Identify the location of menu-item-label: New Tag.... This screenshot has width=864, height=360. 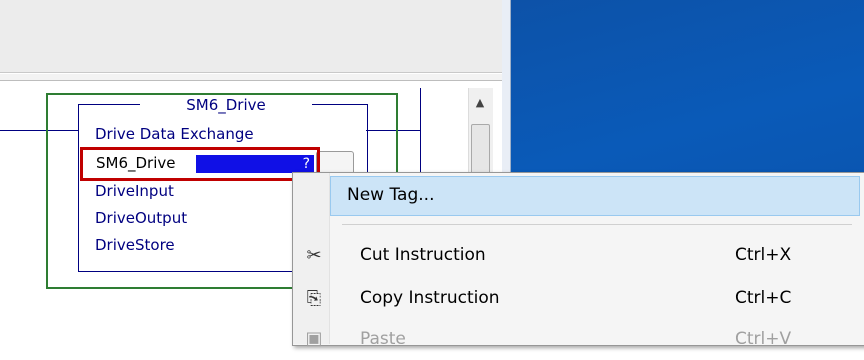
(391, 195).